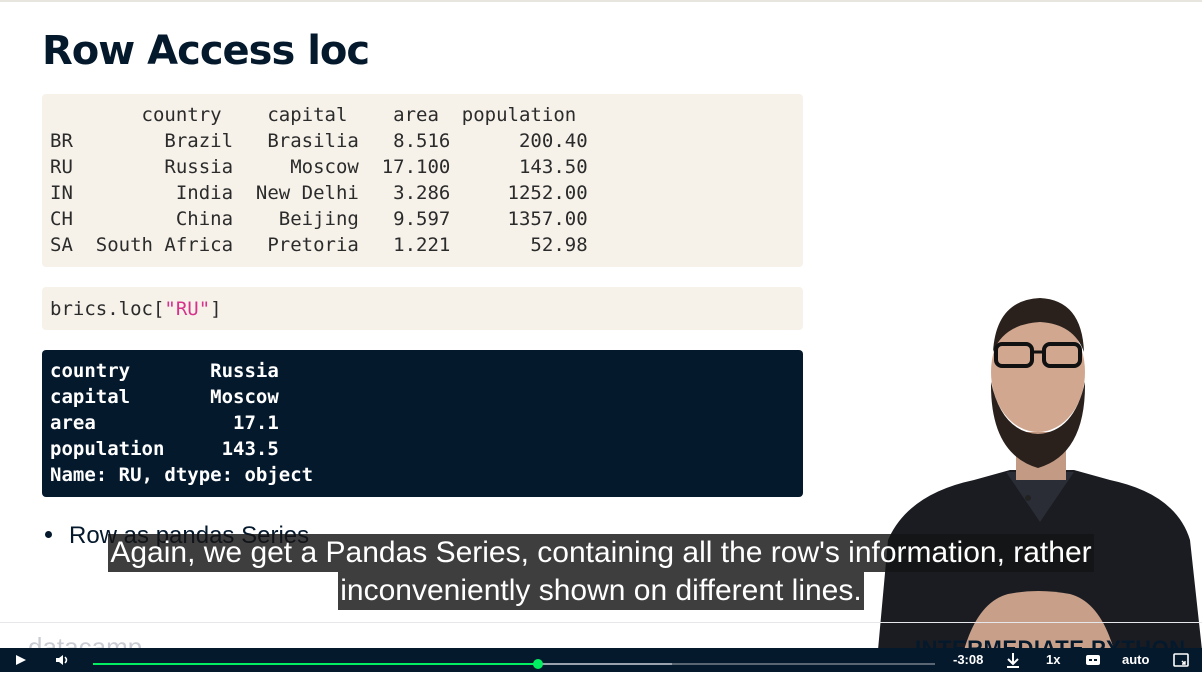 This screenshot has height=680, width=1202. Describe the element at coordinates (187, 309) in the screenshot. I see `cmd-string: "RU"` at that location.